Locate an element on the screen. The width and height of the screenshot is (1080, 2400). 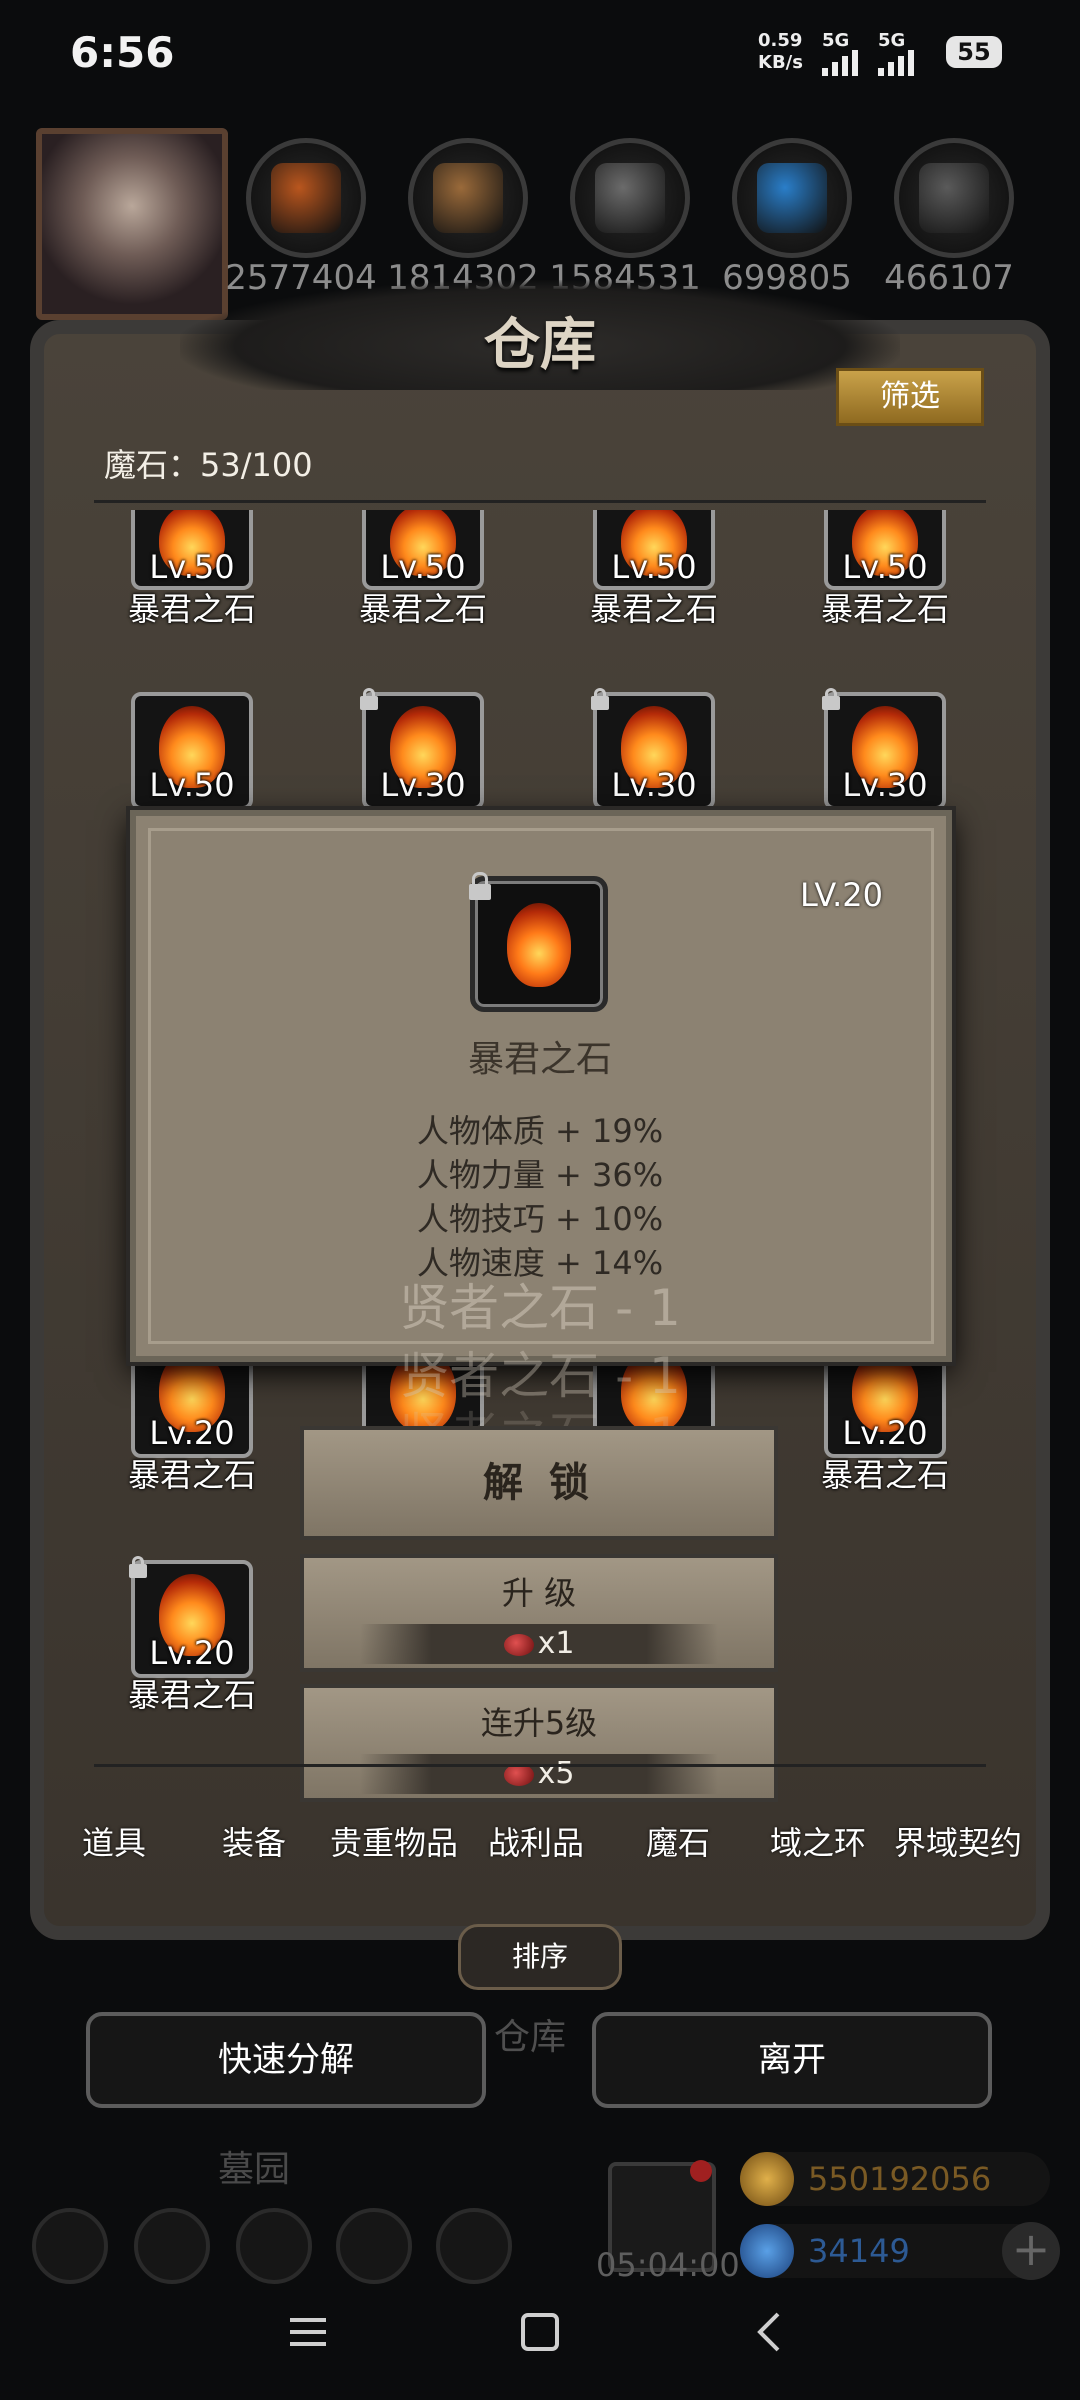
add-icon: + is located at coordinates (1031, 2251).